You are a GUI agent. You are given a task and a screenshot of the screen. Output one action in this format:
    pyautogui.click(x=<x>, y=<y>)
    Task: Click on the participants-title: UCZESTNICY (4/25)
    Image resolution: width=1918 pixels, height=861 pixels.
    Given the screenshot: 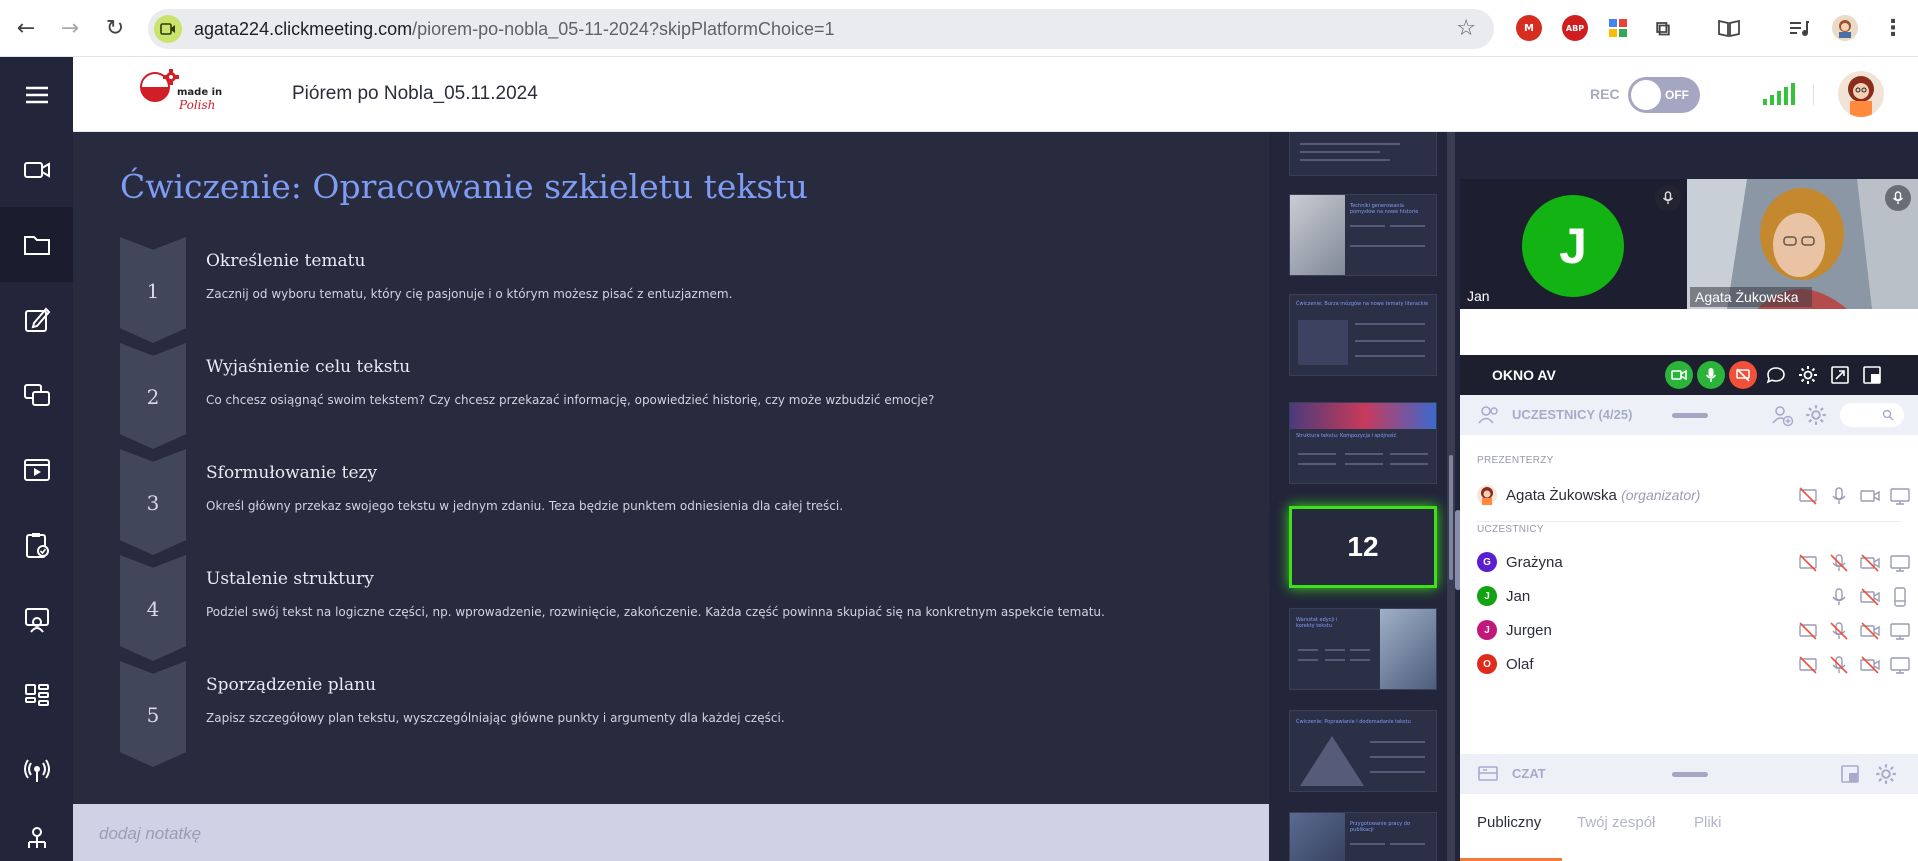 What is the action you would take?
    pyautogui.click(x=1572, y=414)
    